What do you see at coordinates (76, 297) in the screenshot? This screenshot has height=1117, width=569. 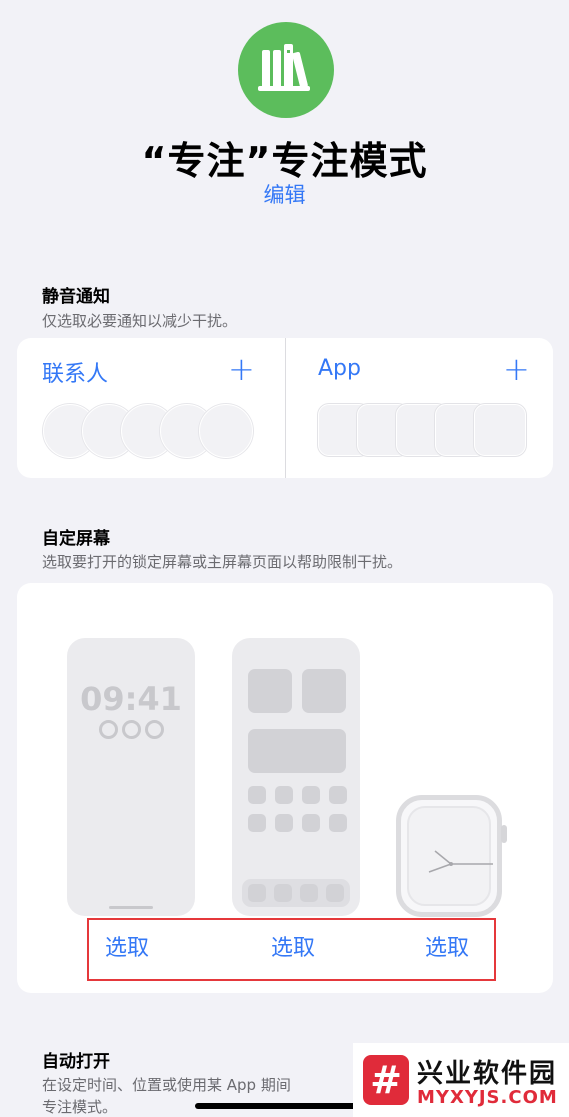 I see `silence-section-title: 静音通知` at bounding box center [76, 297].